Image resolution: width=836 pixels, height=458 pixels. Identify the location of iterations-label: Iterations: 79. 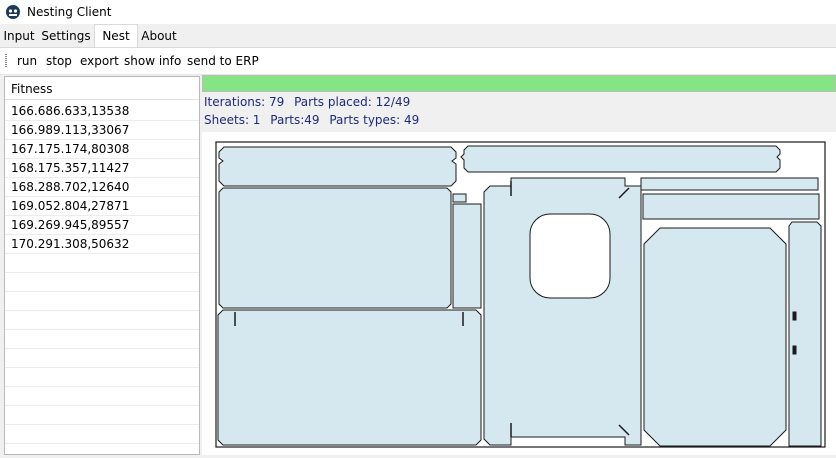
(244, 102).